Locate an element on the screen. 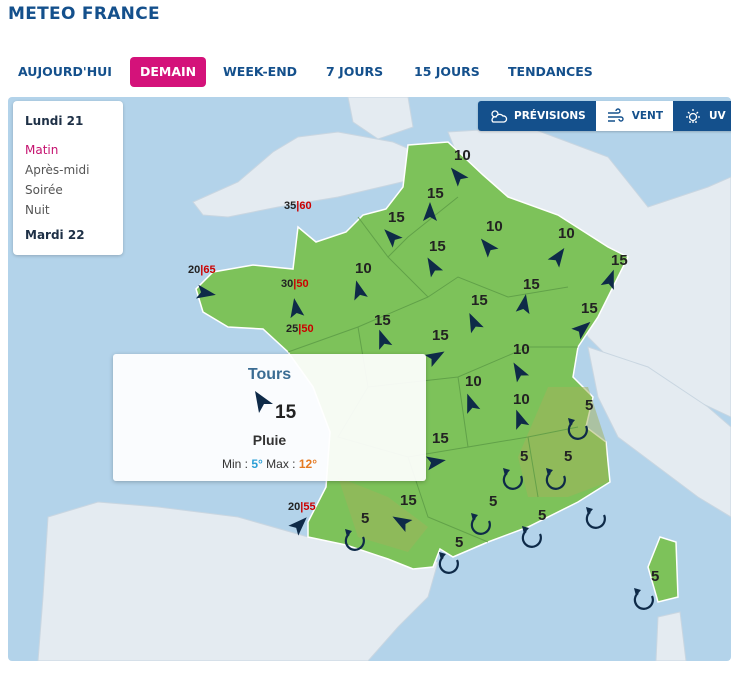  app-title: METEO FRANCE is located at coordinates (84, 14).